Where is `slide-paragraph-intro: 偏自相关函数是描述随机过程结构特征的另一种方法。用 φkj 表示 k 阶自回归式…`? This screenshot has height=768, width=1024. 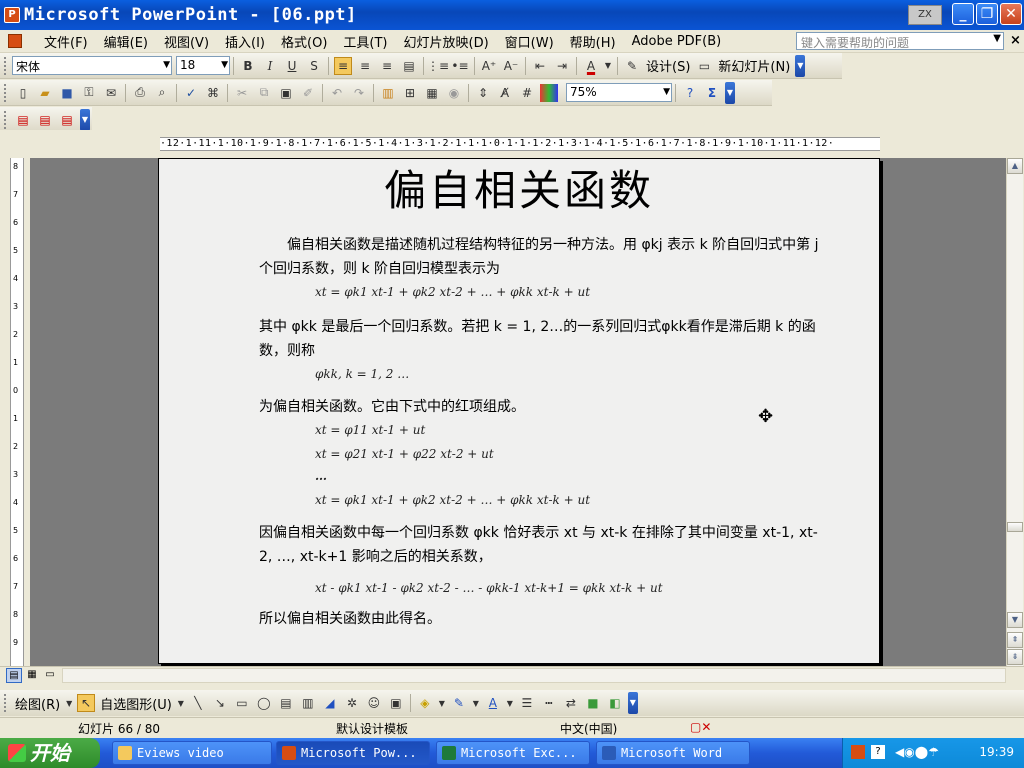
slide-paragraph-intro: 偏自相关函数是描述随机过程结构特征的另一种方法。用 φkj 表示 k 阶自回归式… is located at coordinates (539, 257).